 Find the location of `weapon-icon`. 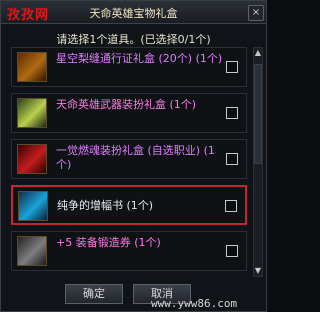

weapon-icon is located at coordinates (32, 113).